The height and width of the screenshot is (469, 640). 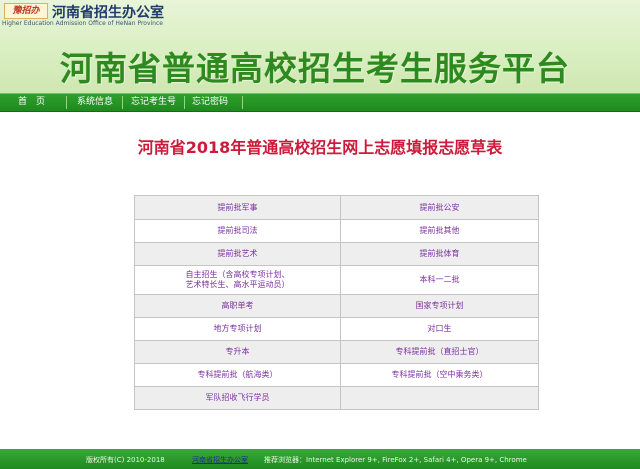 I want to click on batch-link: 专科提前批（航海类）, so click(x=238, y=375).